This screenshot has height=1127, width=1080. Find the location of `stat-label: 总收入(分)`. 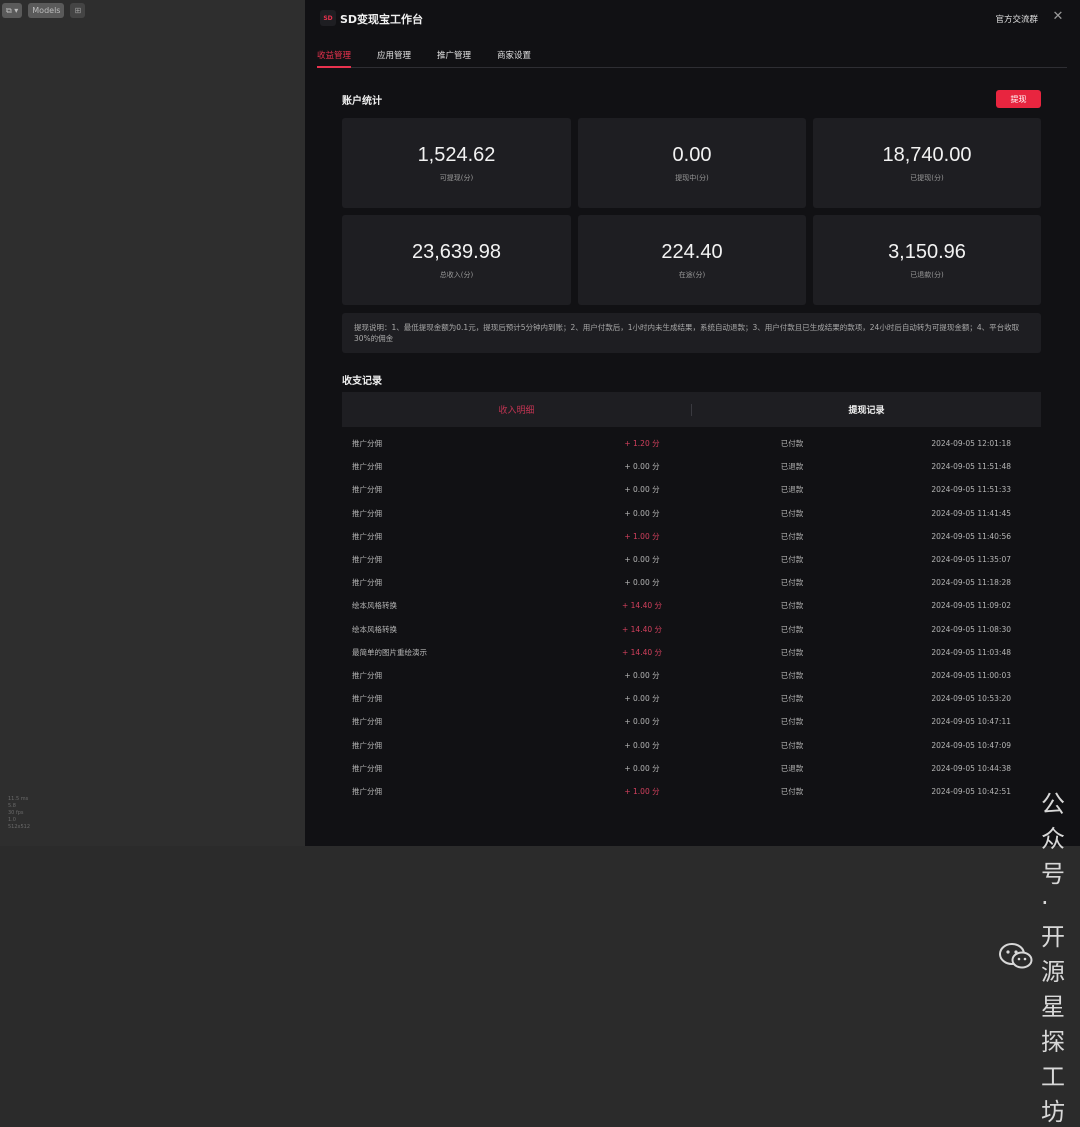

stat-label: 总收入(分) is located at coordinates (456, 274).